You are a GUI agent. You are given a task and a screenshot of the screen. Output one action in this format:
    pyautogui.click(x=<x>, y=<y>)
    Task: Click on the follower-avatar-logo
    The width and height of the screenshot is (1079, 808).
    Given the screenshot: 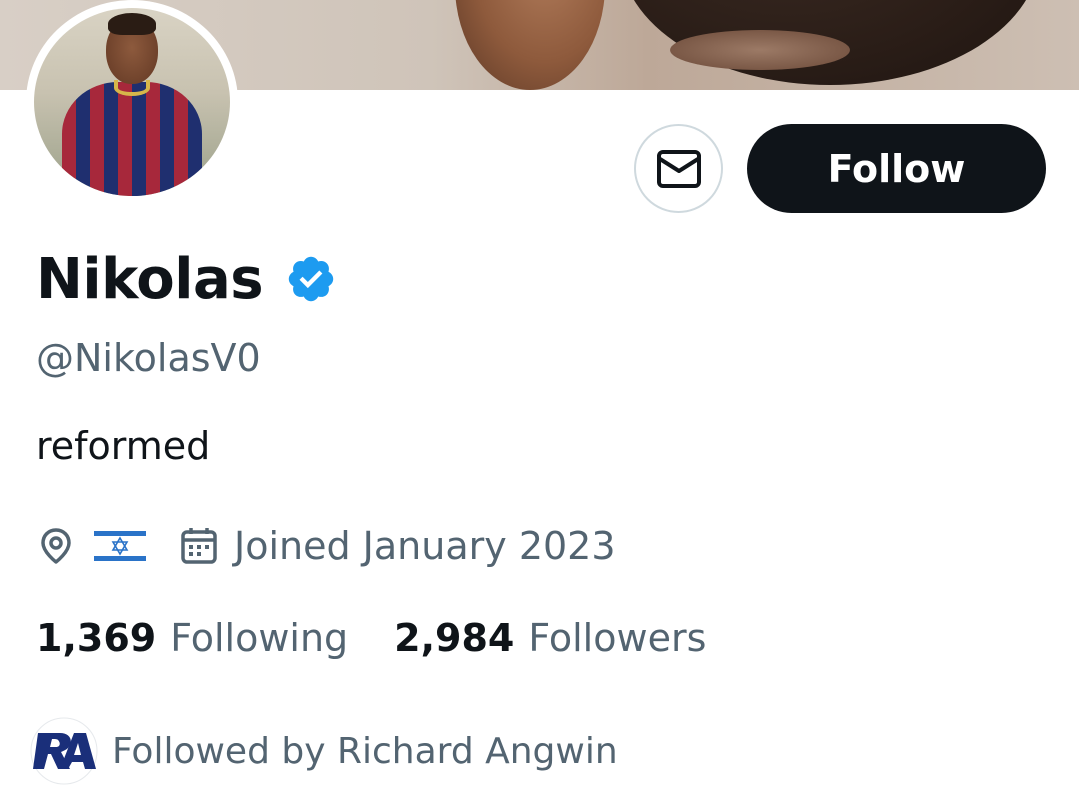 What is the action you would take?
    pyautogui.click(x=64, y=751)
    